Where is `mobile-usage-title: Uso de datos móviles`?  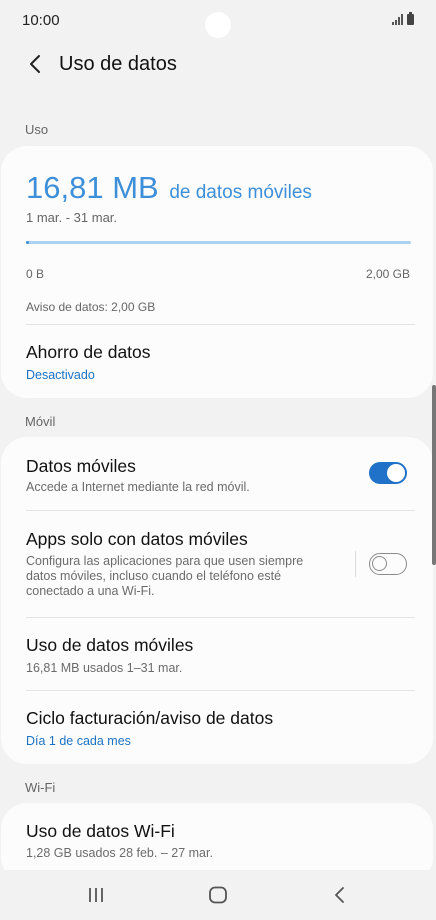 mobile-usage-title: Uso de datos móviles is located at coordinates (110, 645).